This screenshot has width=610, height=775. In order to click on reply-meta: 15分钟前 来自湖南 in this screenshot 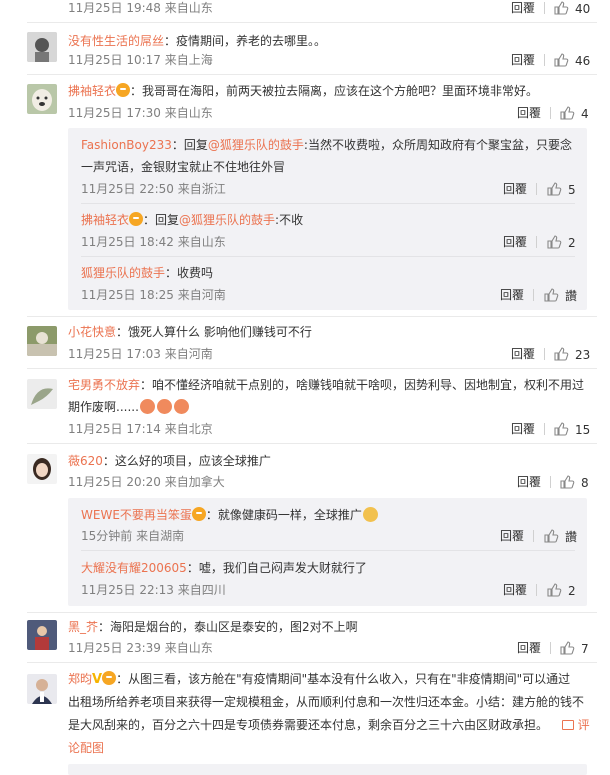, I will do `click(133, 536)`.